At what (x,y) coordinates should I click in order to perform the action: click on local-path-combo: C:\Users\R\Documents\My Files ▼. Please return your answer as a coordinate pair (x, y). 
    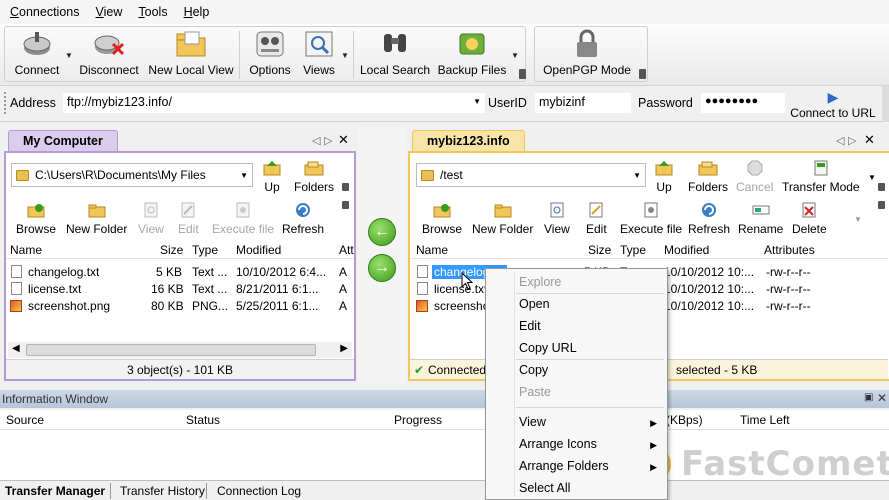
    Looking at the image, I should click on (132, 175).